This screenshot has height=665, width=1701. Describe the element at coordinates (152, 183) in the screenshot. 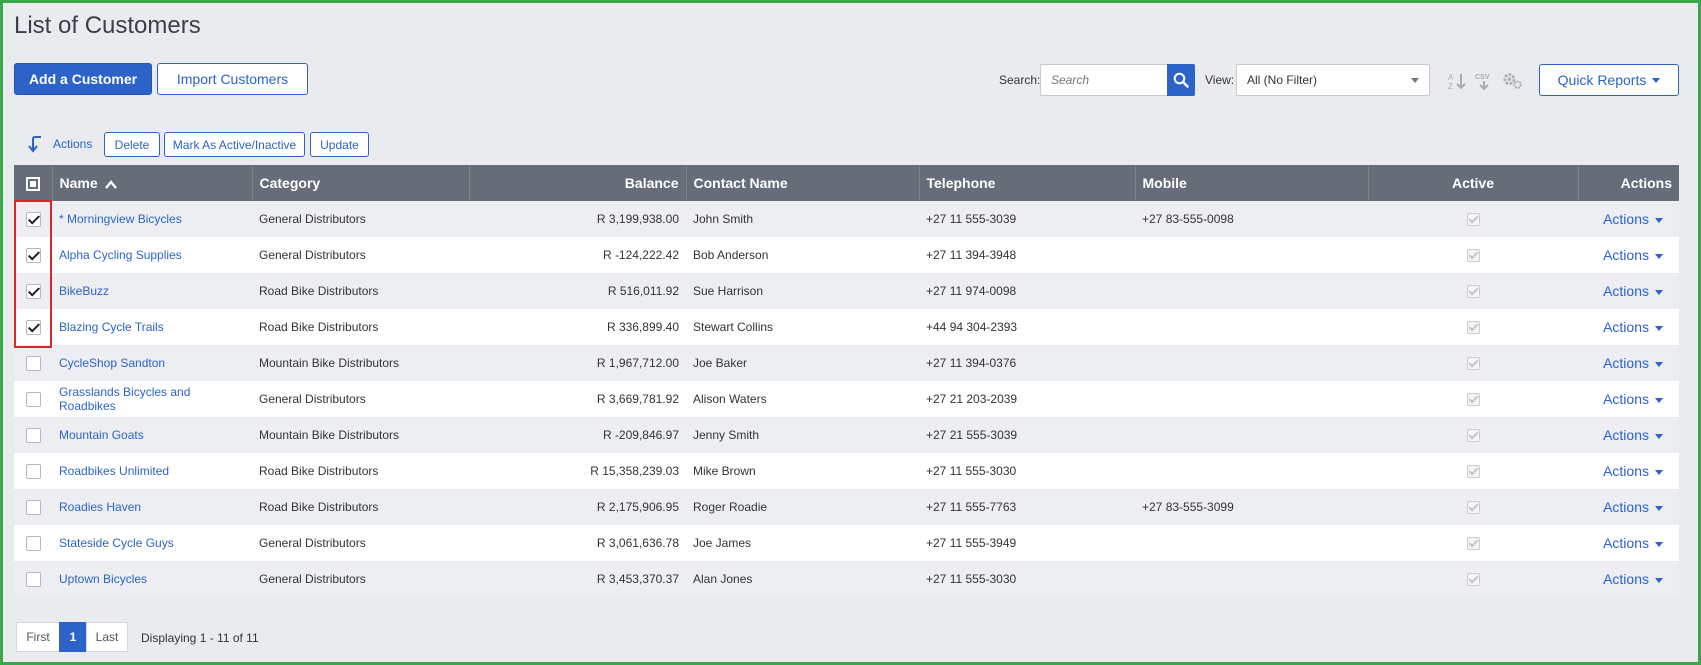

I see `name-header: Name` at that location.